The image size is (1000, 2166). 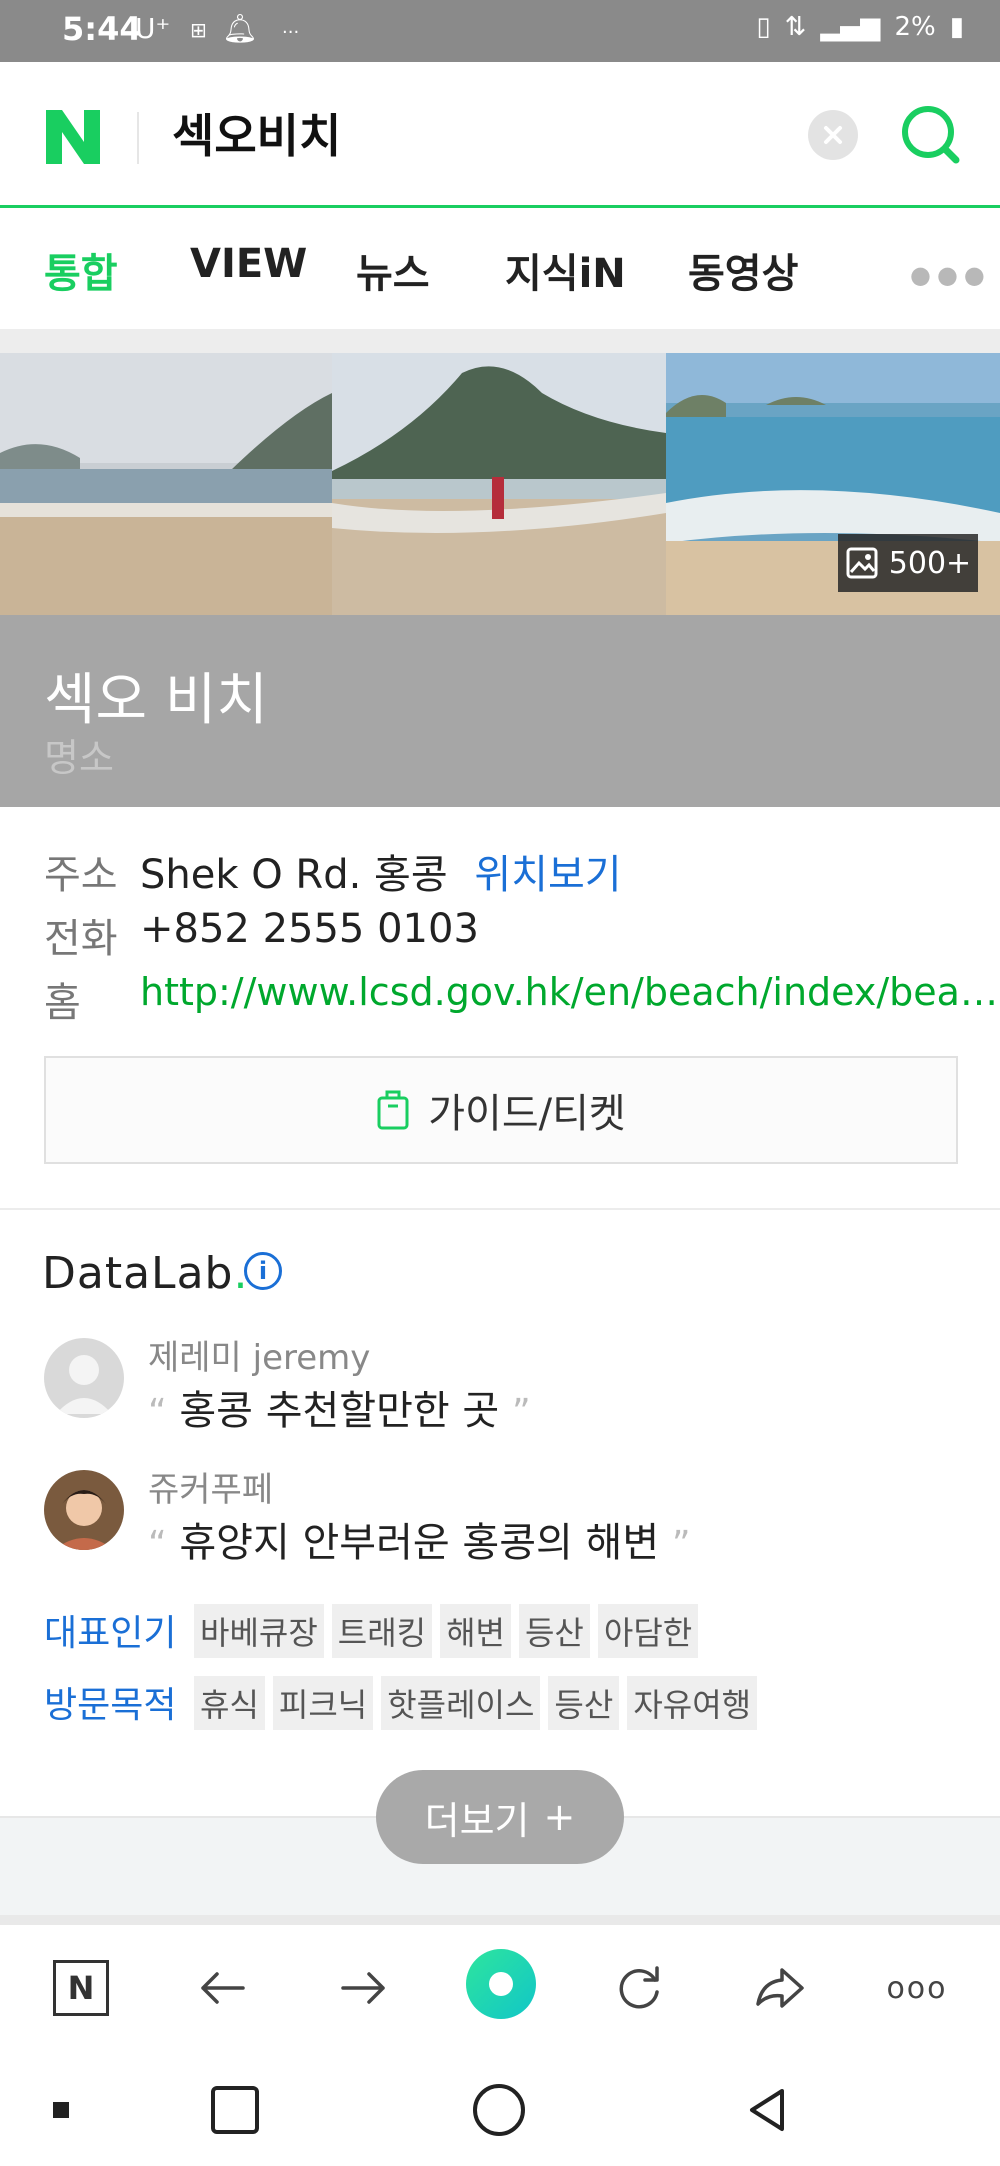 I want to click on place-name: 섹오 비치, so click(x=156, y=700).